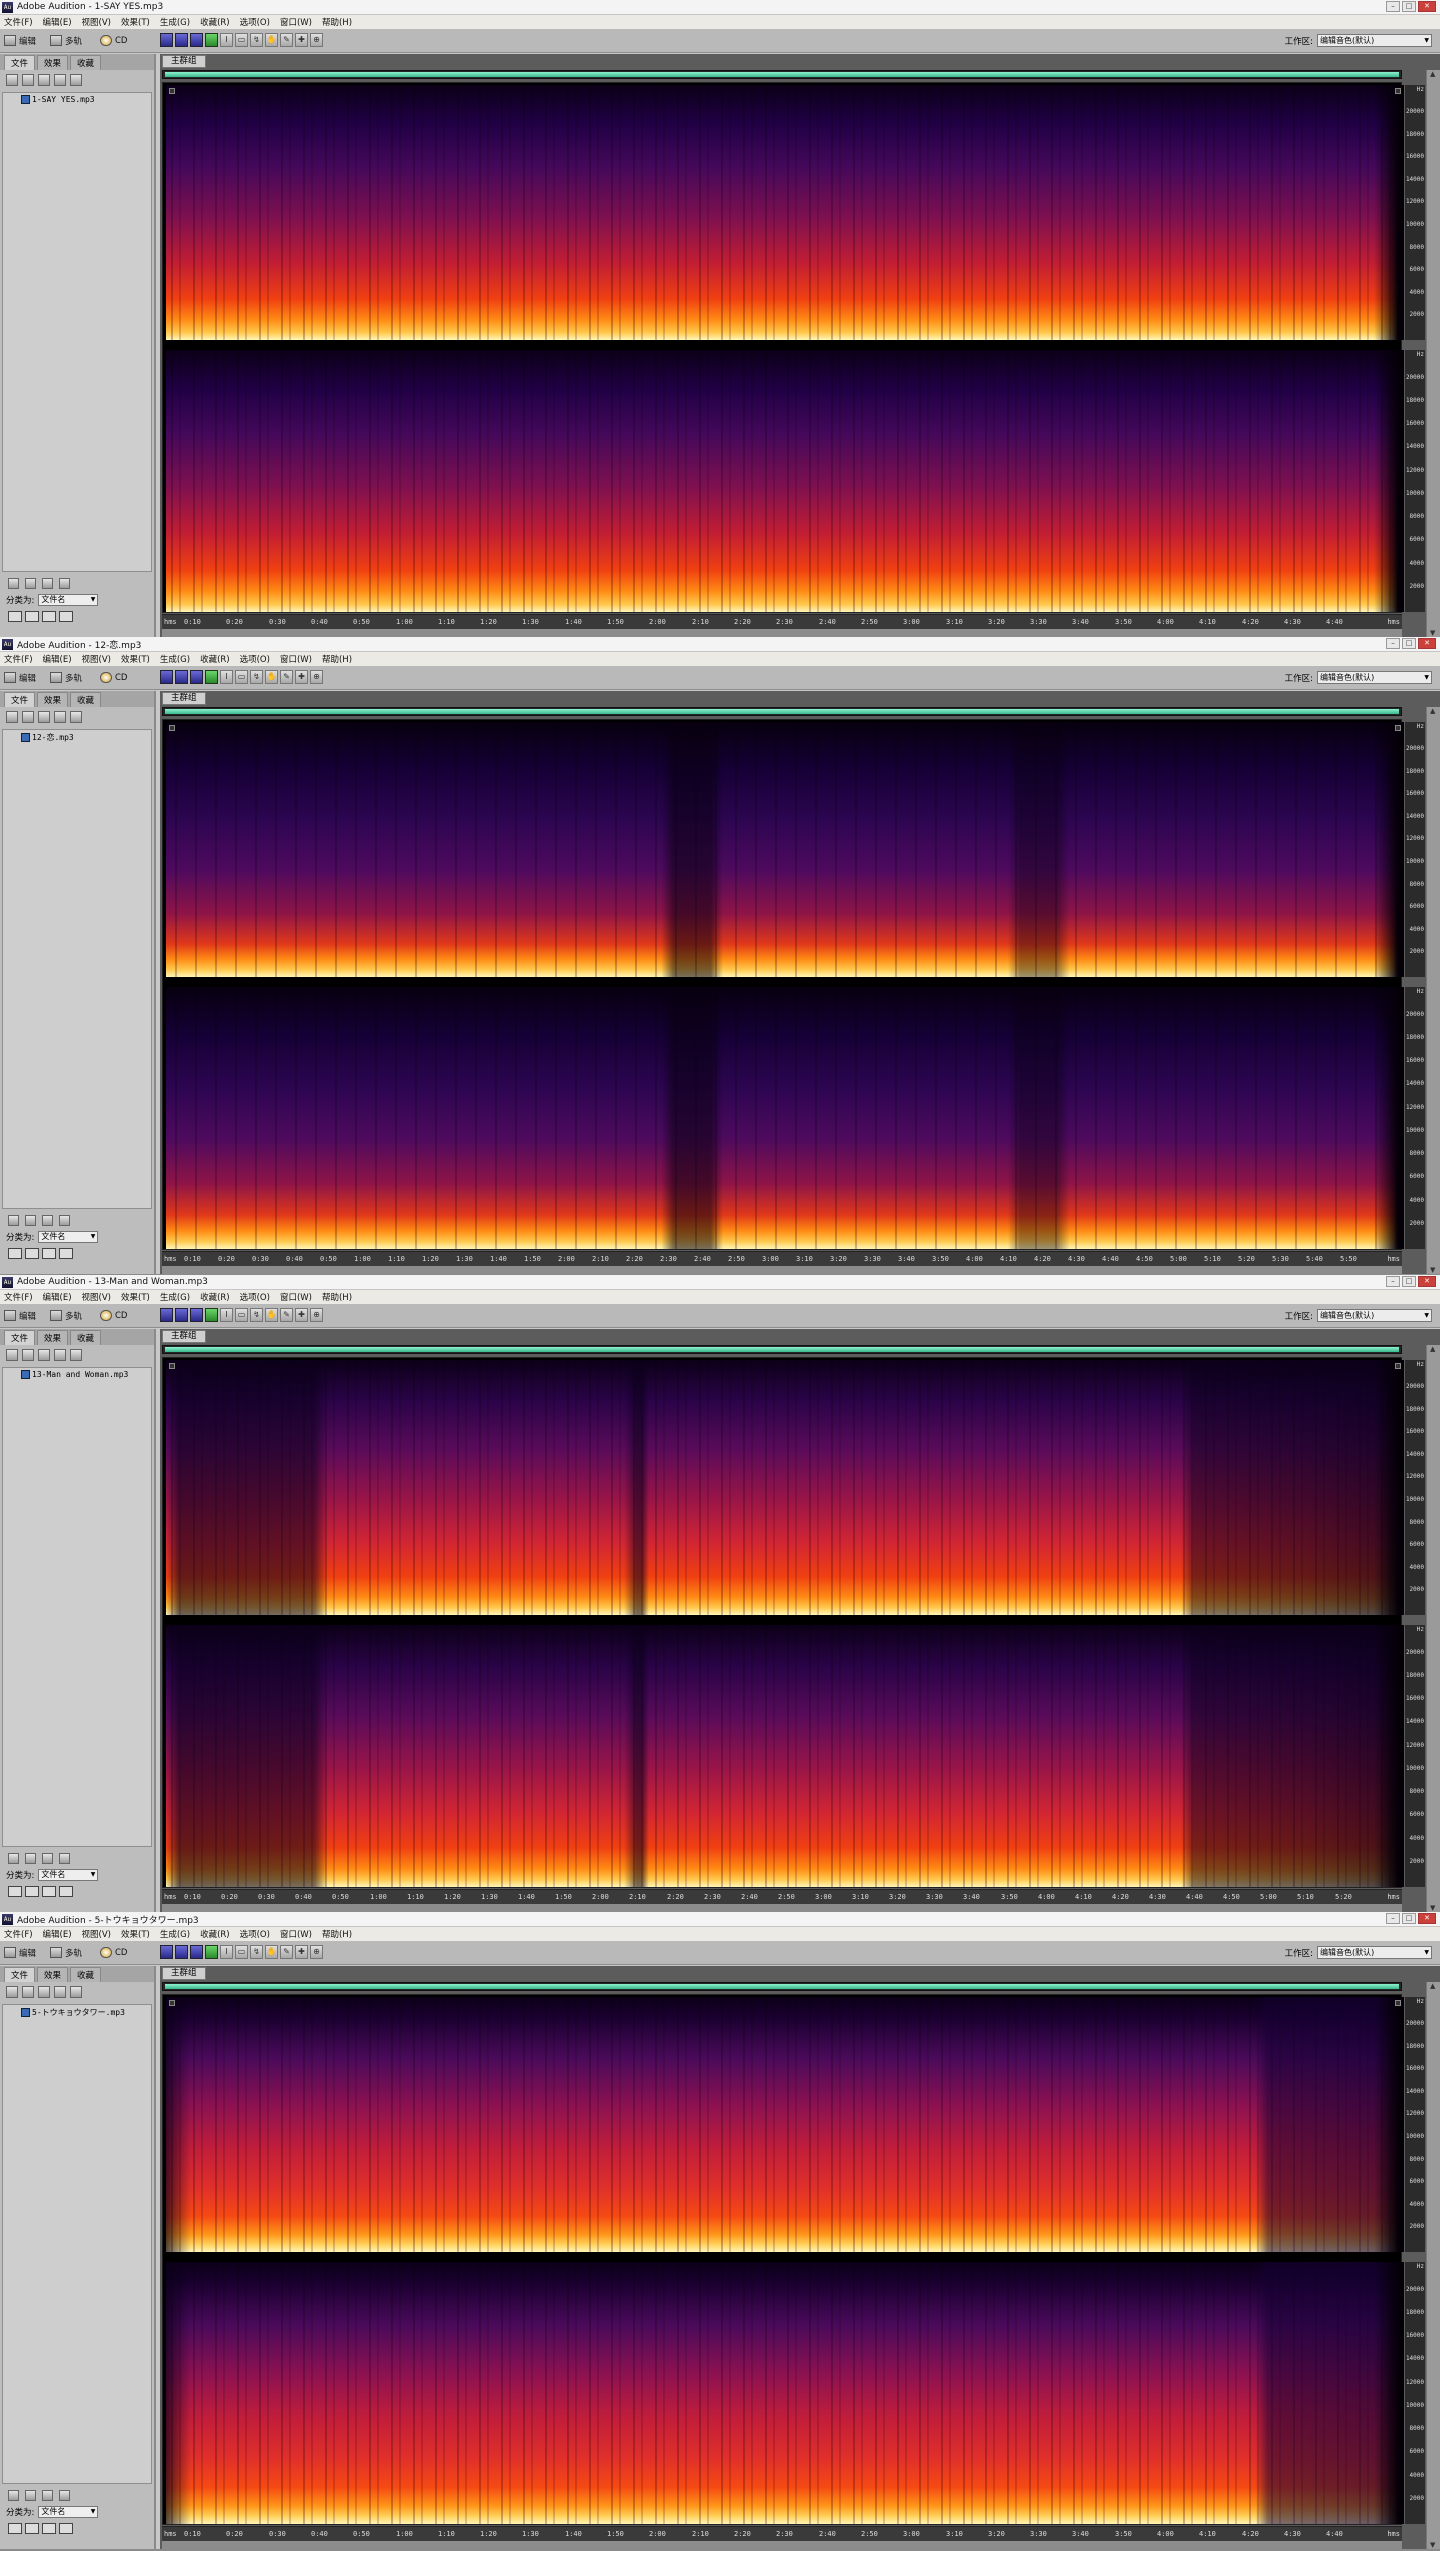 The image size is (1440, 2551). I want to click on hand-tool-icon: ✋, so click(271, 1315).